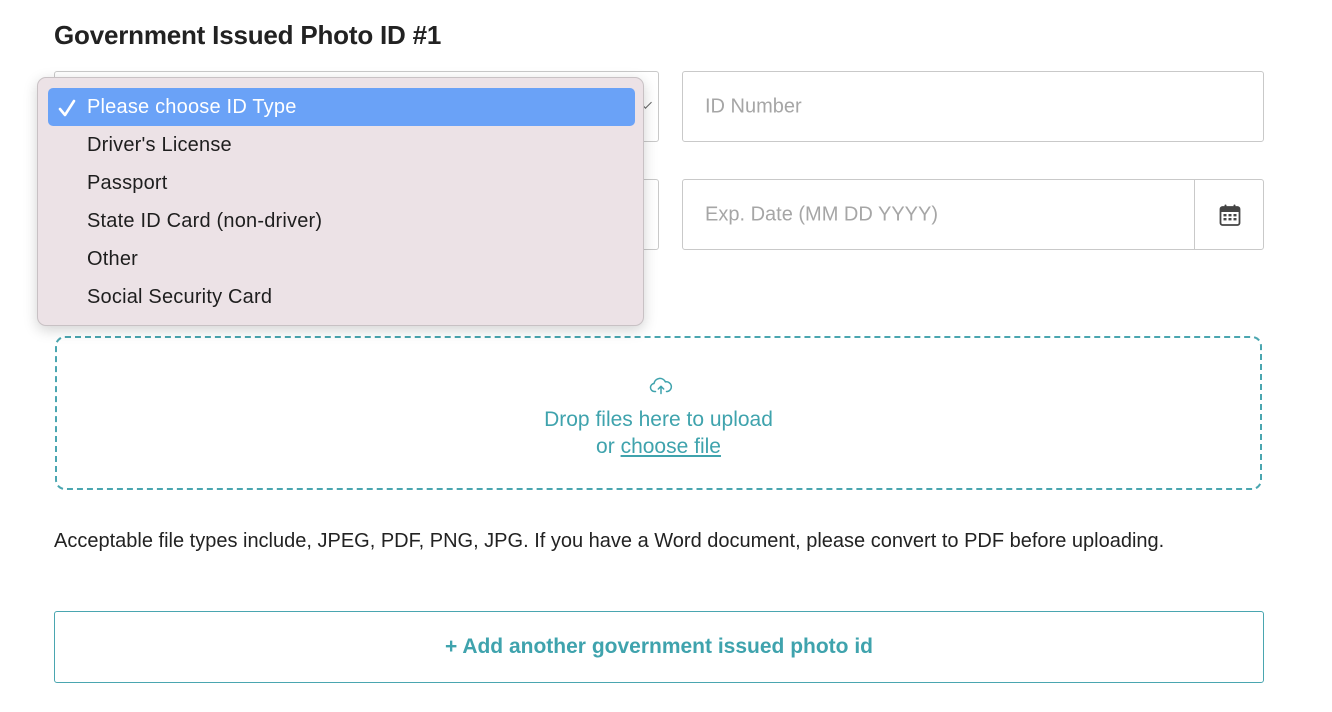  What do you see at coordinates (341, 221) in the screenshot?
I see `id-type-option: State ID Card (non-driver)` at bounding box center [341, 221].